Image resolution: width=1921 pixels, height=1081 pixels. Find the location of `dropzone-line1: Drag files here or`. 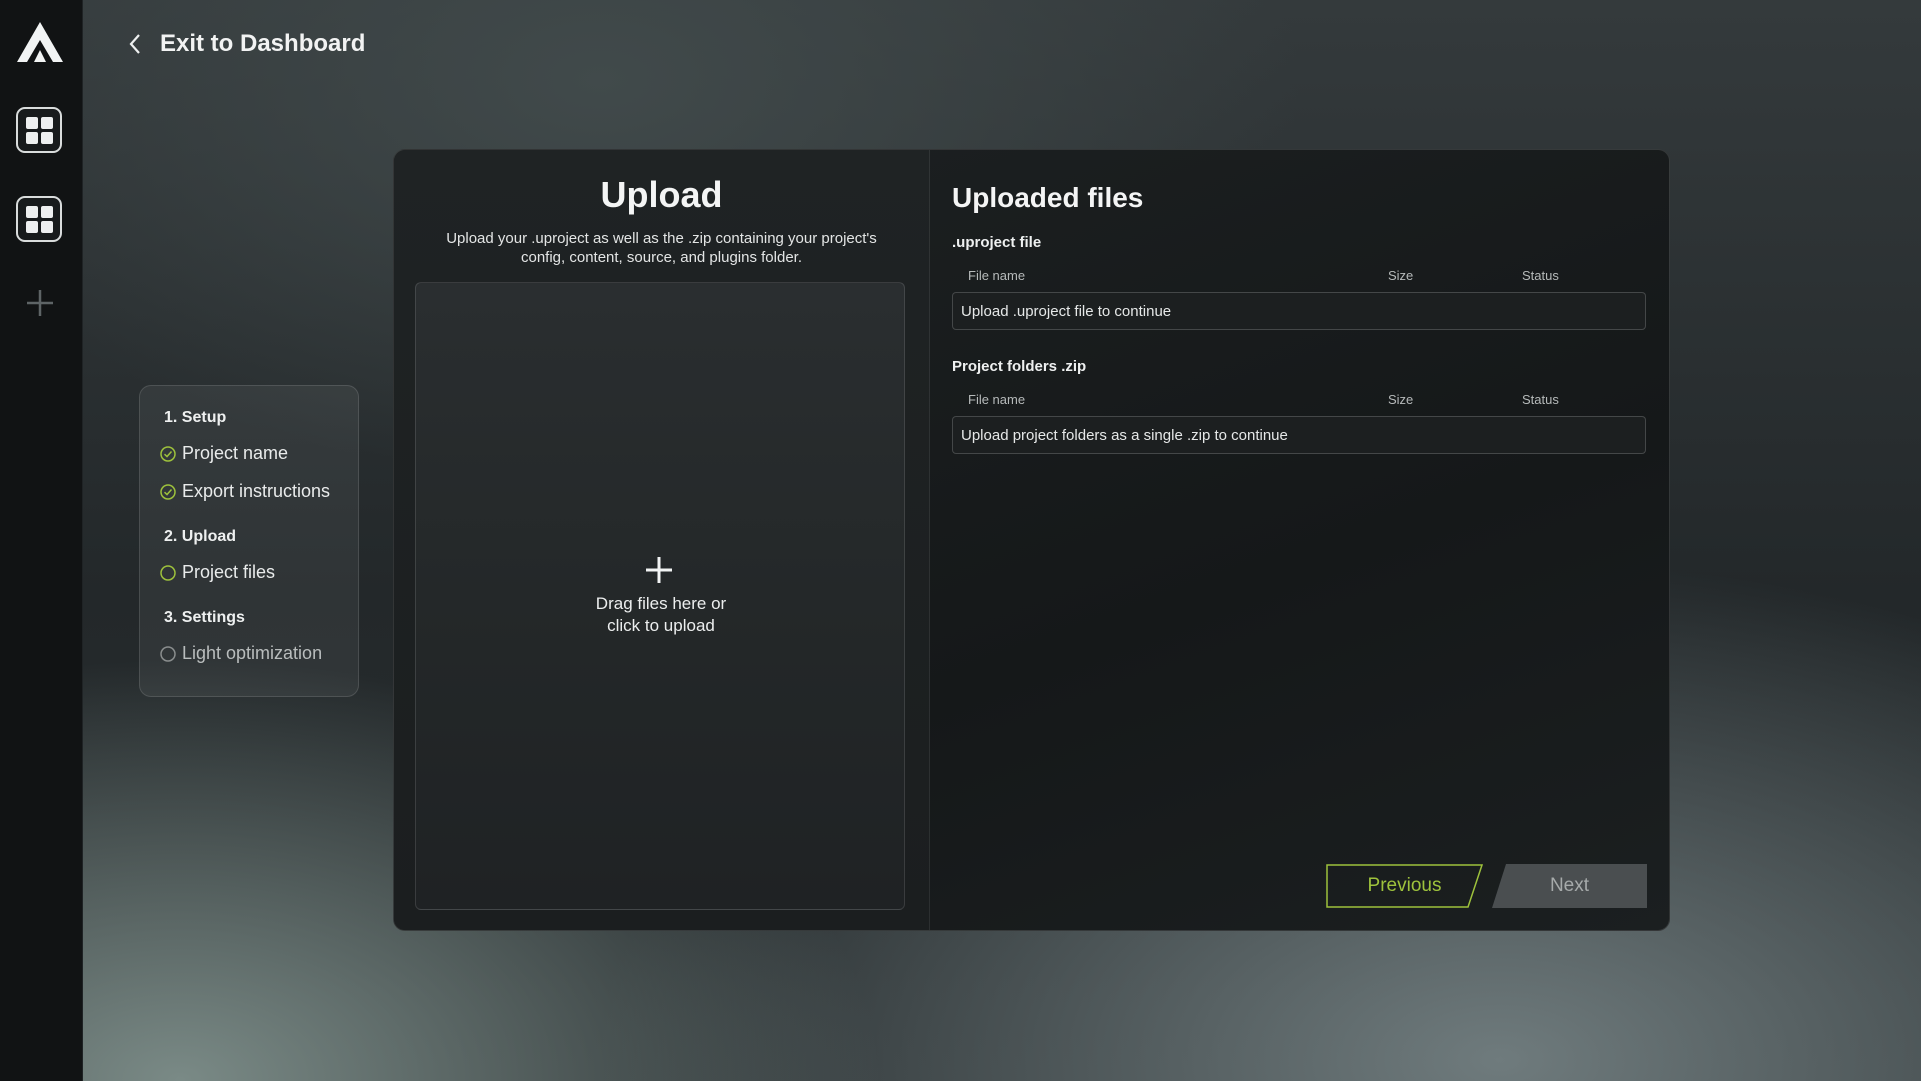

dropzone-line1: Drag files here or is located at coordinates (661, 603).